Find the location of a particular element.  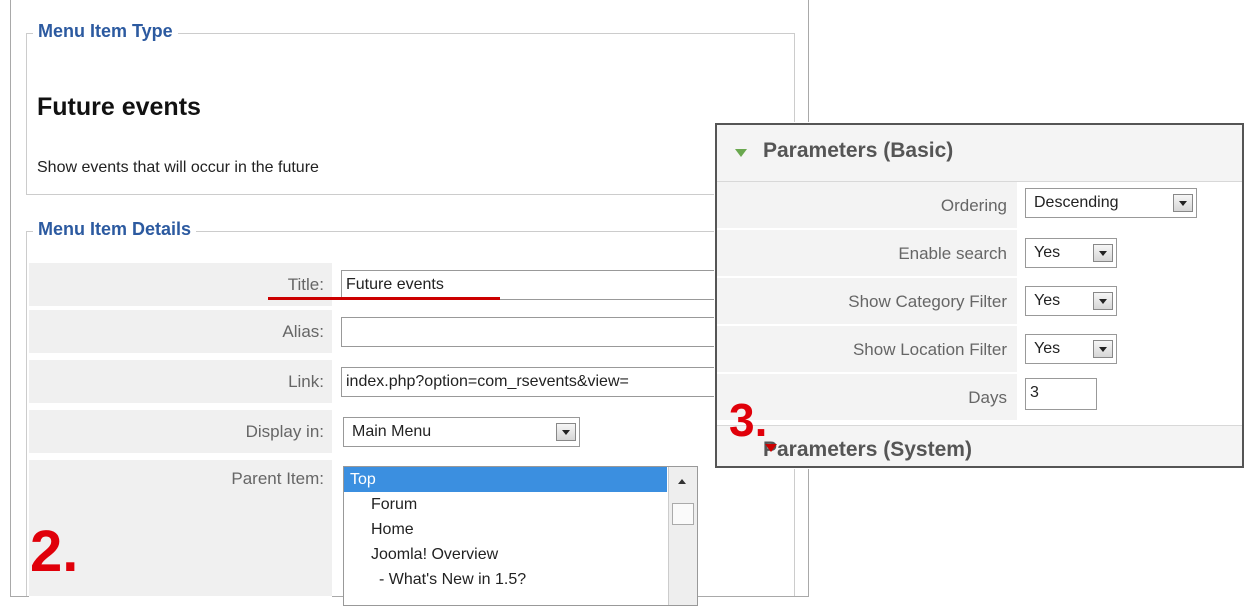

step-3-annotation: 3. is located at coordinates (748, 420).